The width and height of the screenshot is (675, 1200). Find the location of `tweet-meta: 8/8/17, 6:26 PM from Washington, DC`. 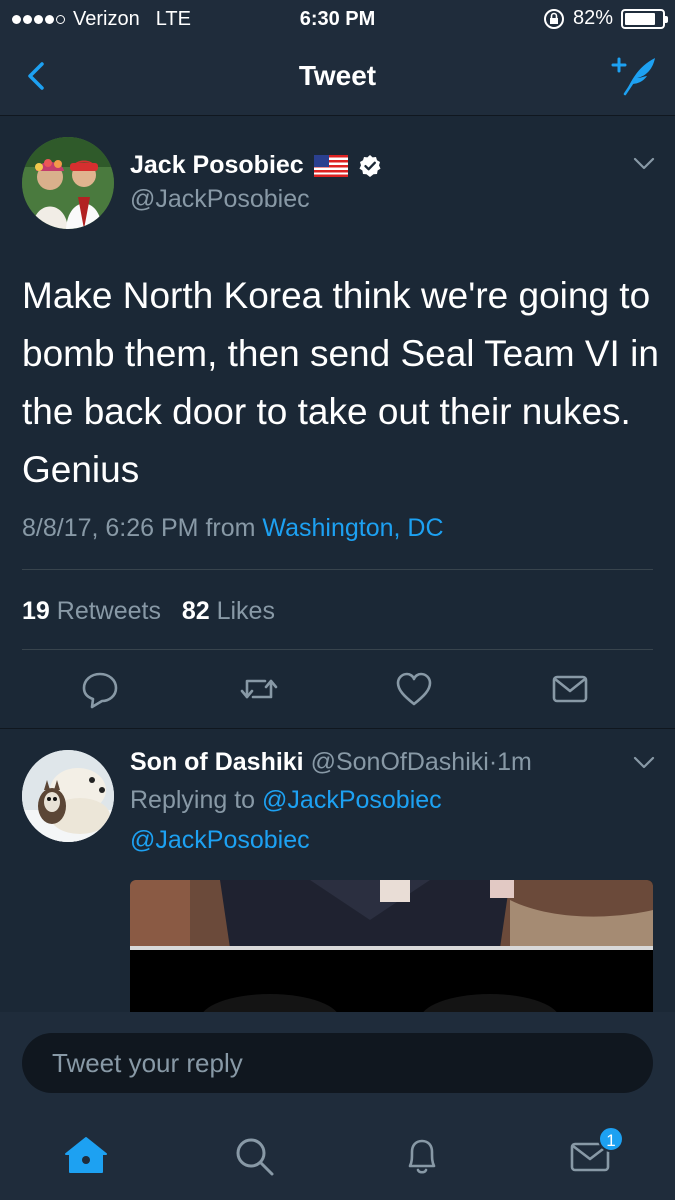

tweet-meta: 8/8/17, 6:26 PM from Washington, DC is located at coordinates (233, 528).